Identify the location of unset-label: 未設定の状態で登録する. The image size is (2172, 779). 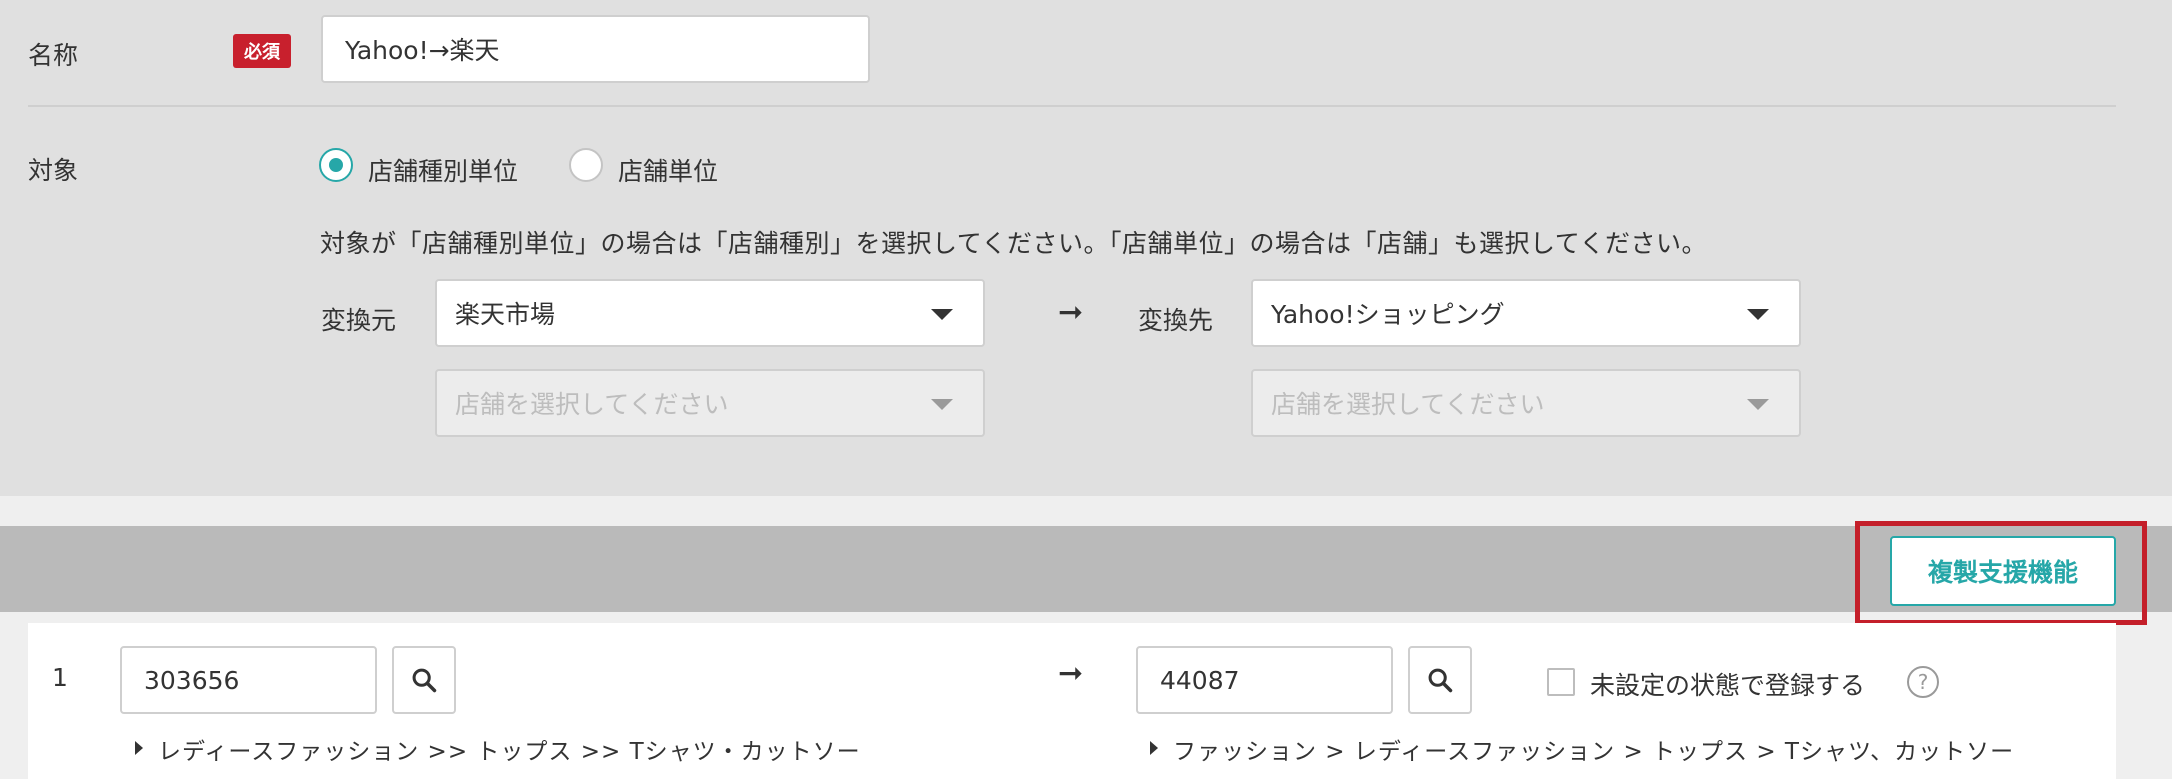
(1727, 684).